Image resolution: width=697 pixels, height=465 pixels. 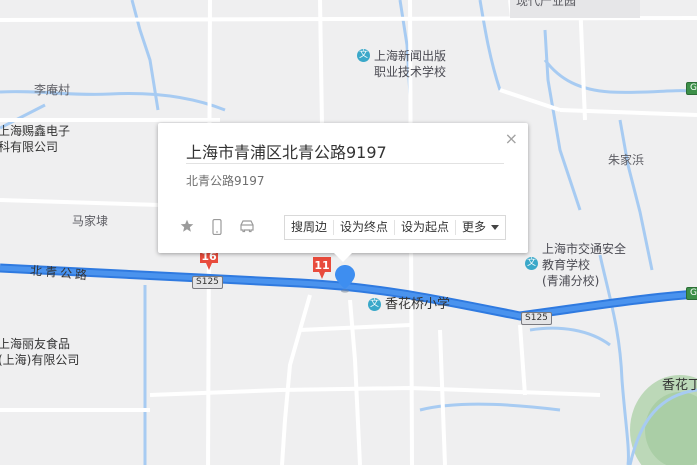 What do you see at coordinates (345, 163) in the screenshot?
I see `popup-divider` at bounding box center [345, 163].